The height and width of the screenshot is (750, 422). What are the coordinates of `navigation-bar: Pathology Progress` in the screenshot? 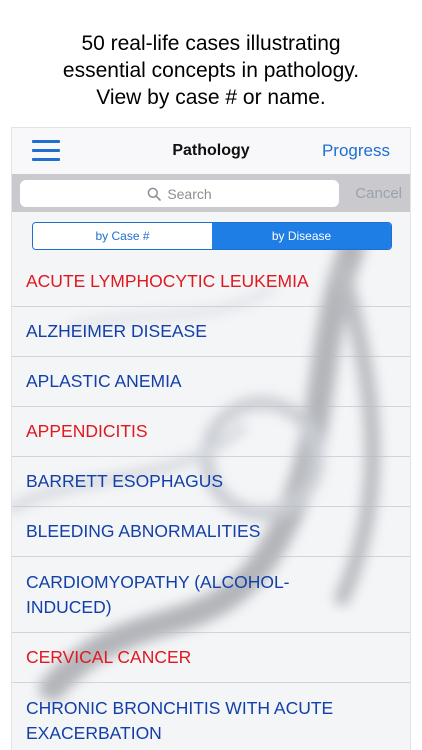 It's located at (211, 151).